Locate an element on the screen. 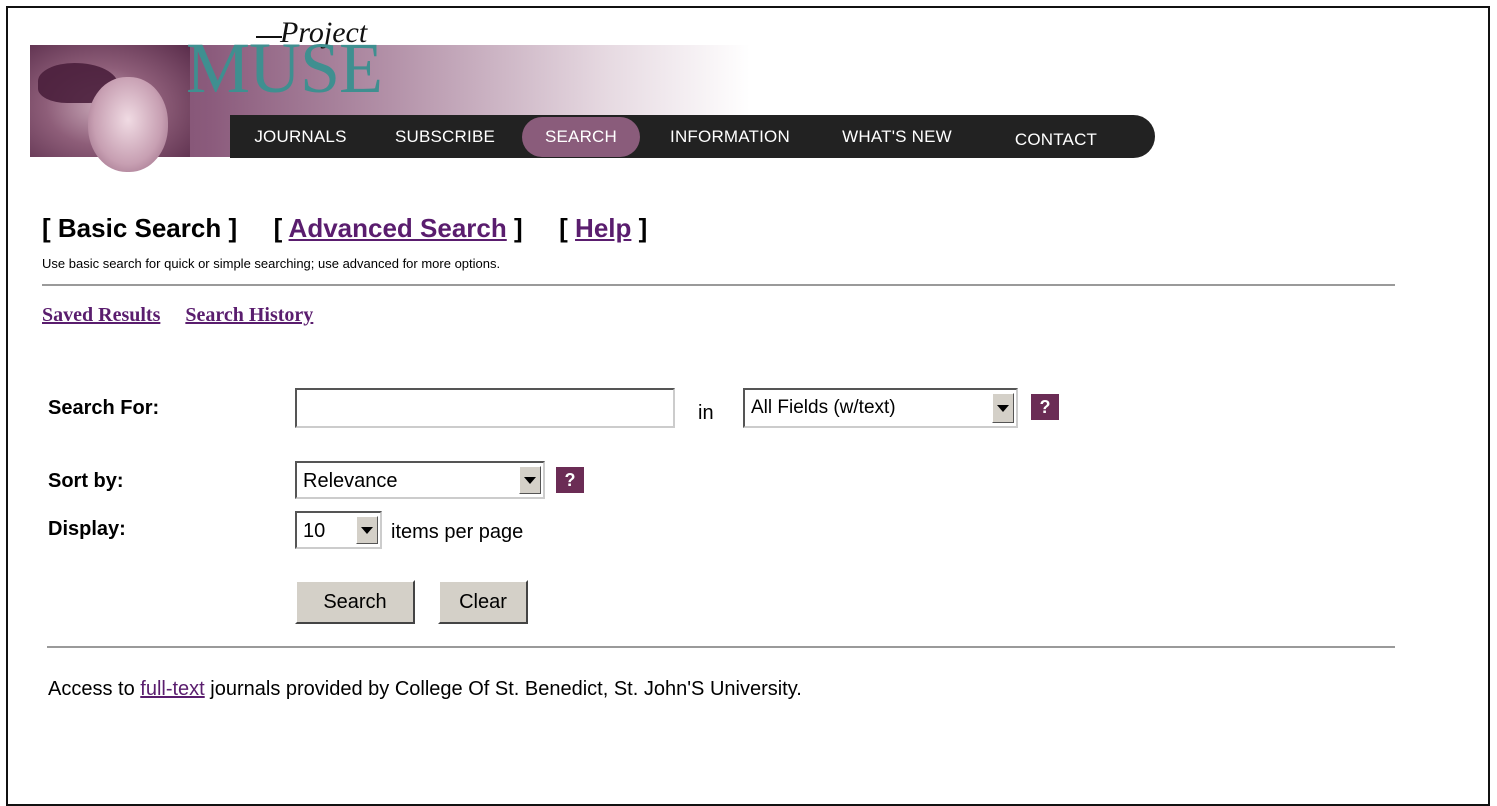 The height and width of the screenshot is (806, 1497). portrait-image is located at coordinates (110, 108).